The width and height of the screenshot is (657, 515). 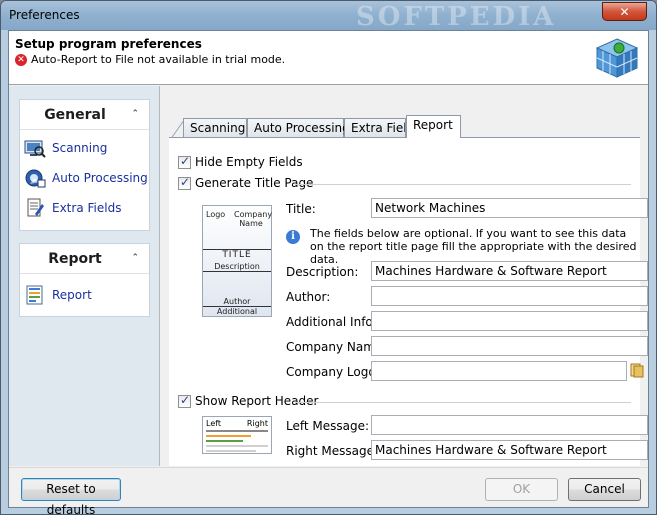 I want to click on report-header-preview: Left Right, so click(x=237, y=435).